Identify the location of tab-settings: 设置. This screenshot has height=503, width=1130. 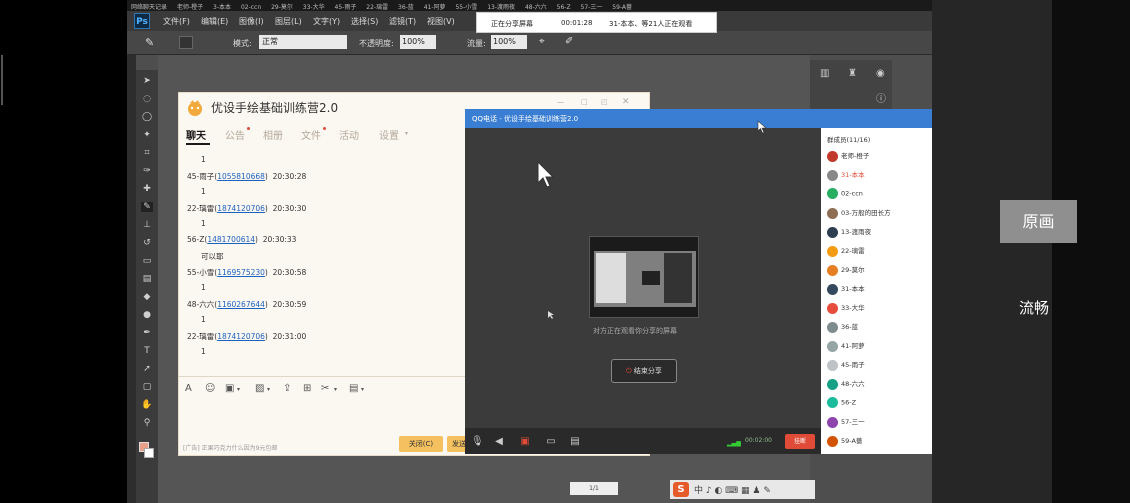
(389, 134).